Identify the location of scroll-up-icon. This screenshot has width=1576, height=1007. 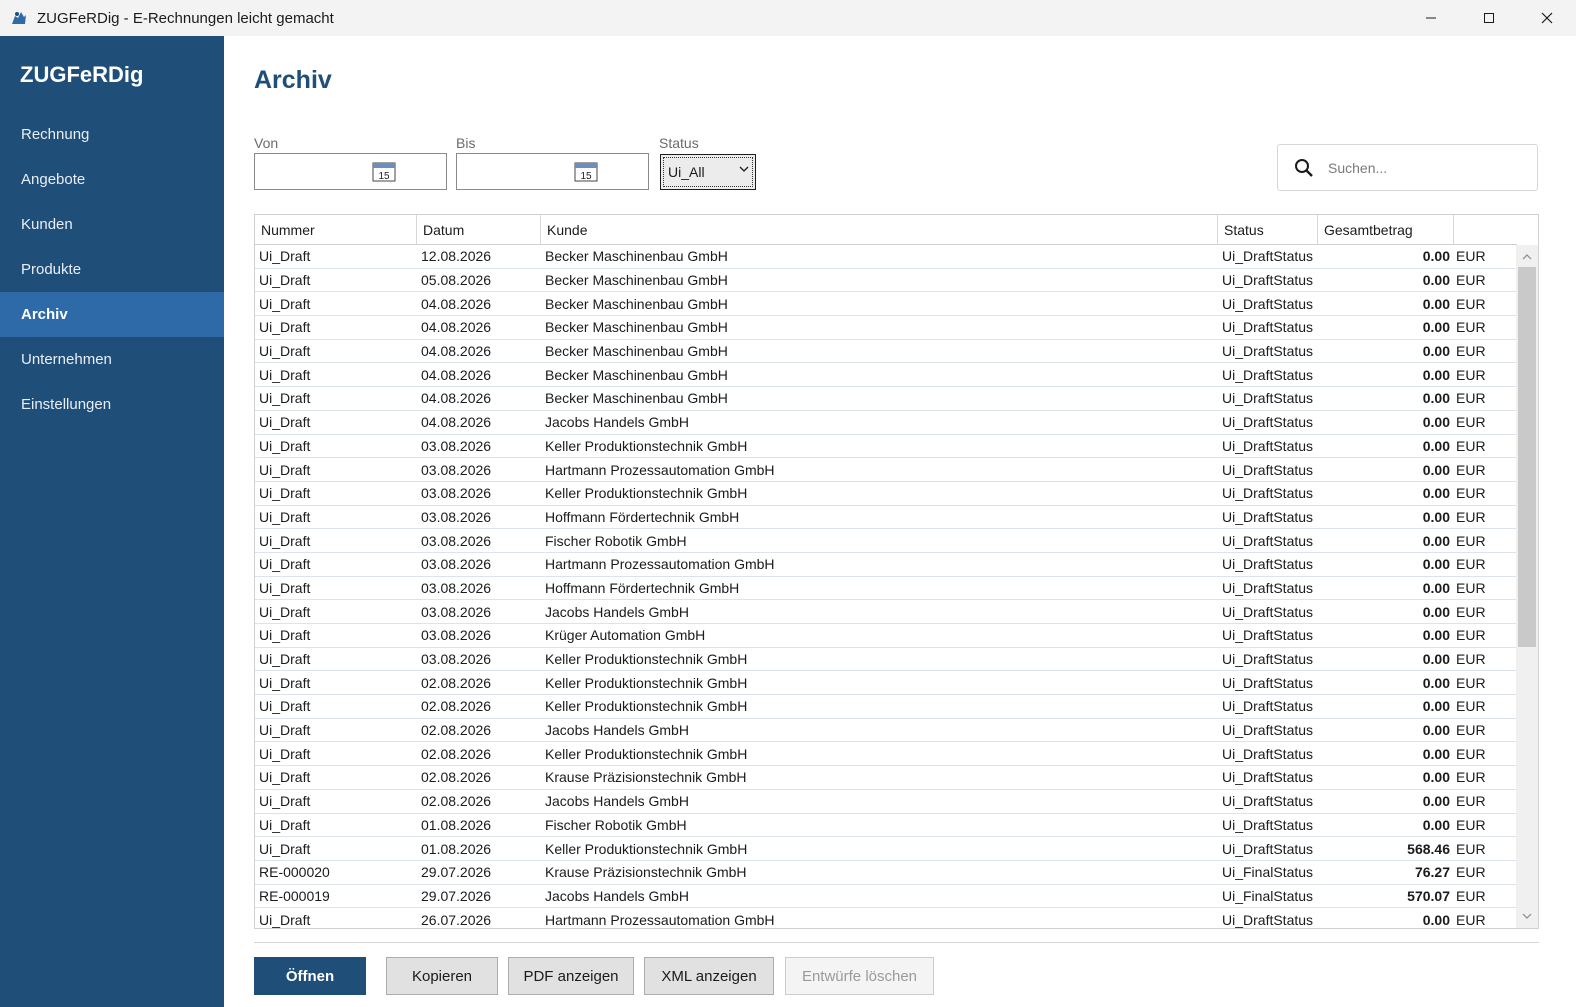
(1527, 257).